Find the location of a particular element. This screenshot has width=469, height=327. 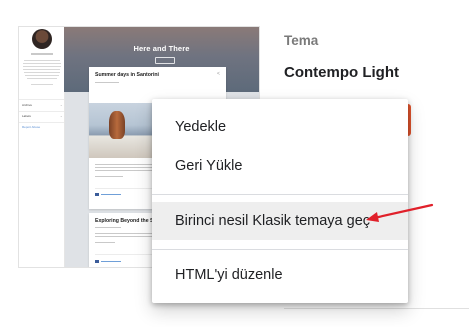

divider is located at coordinates (376, 308).